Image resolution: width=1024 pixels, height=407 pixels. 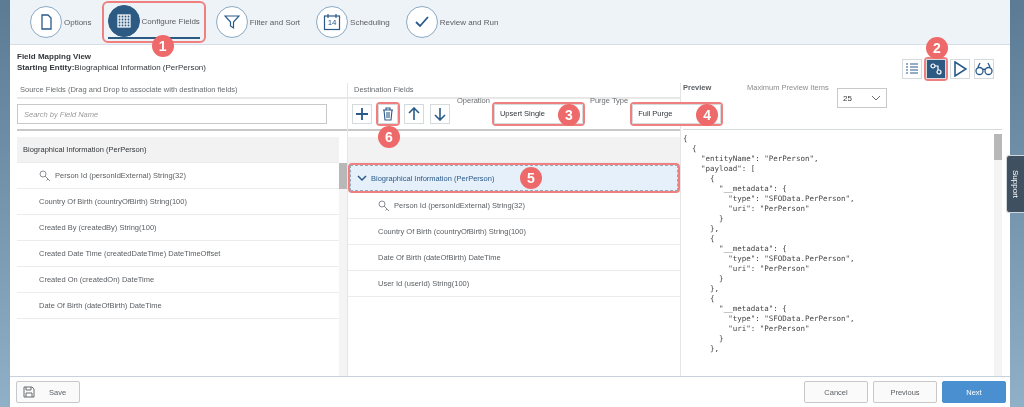 What do you see at coordinates (332, 22) in the screenshot?
I see `calendar-icon: 14` at bounding box center [332, 22].